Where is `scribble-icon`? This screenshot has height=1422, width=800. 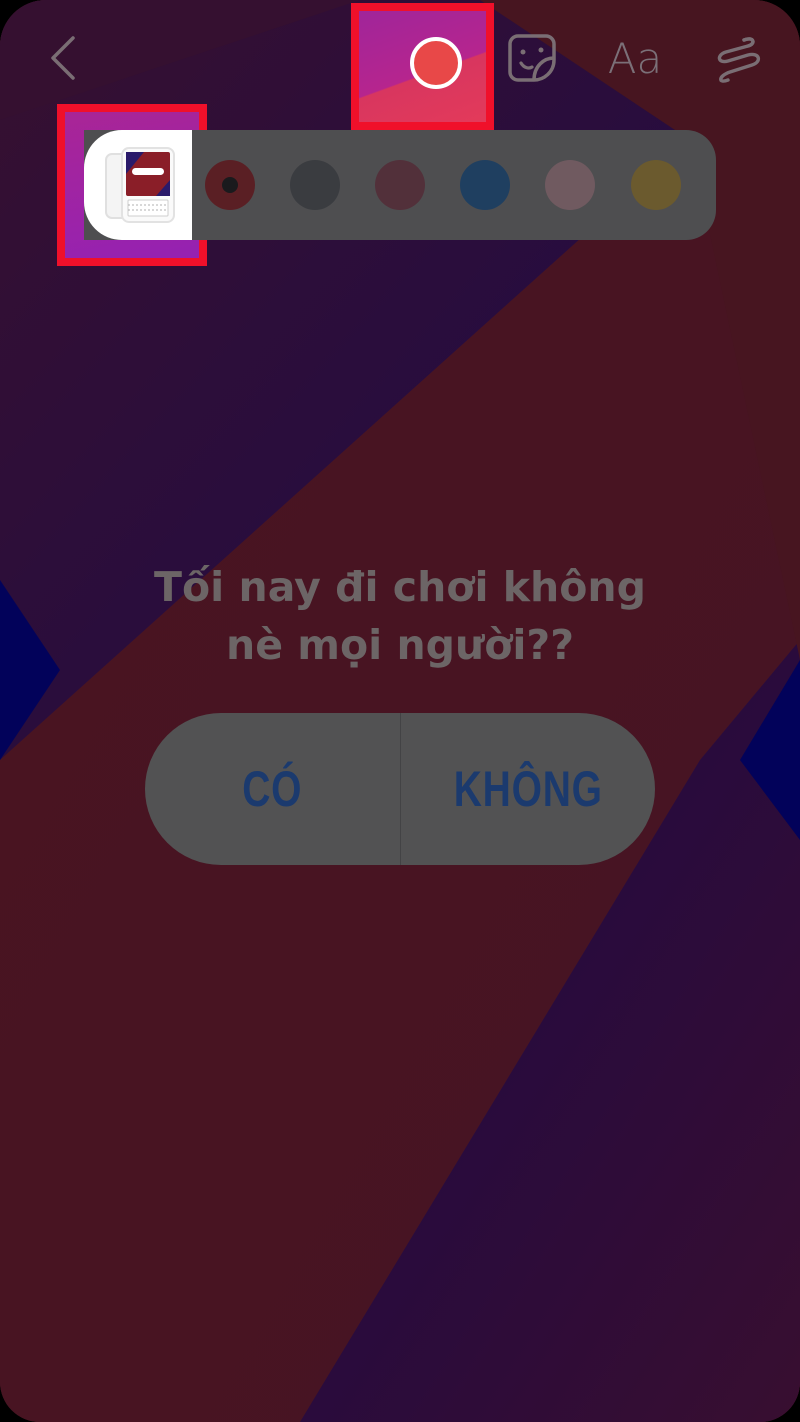 scribble-icon is located at coordinates (738, 60).